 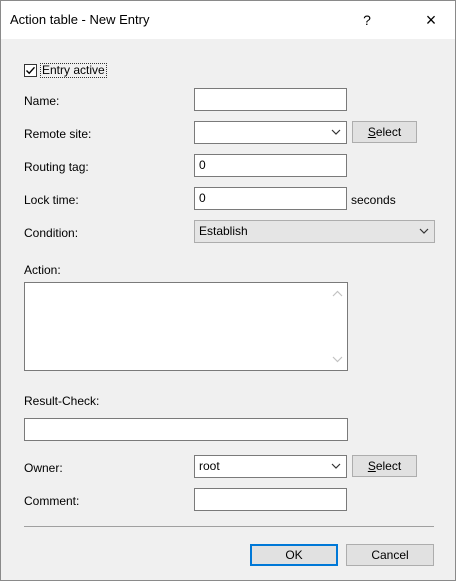 What do you see at coordinates (337, 359) in the screenshot?
I see `scroll-down-icon` at bounding box center [337, 359].